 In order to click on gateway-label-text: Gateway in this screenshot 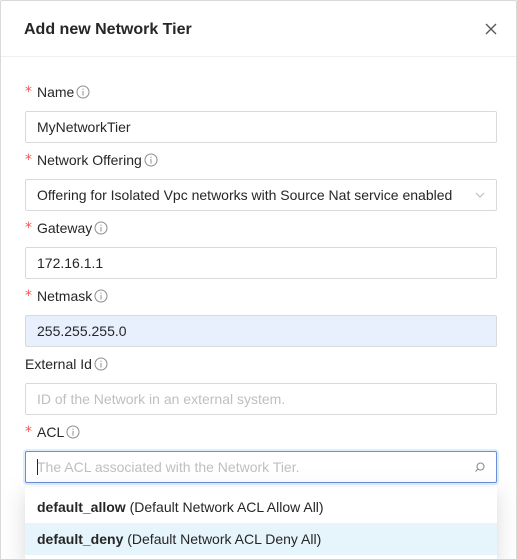, I will do `click(65, 228)`.